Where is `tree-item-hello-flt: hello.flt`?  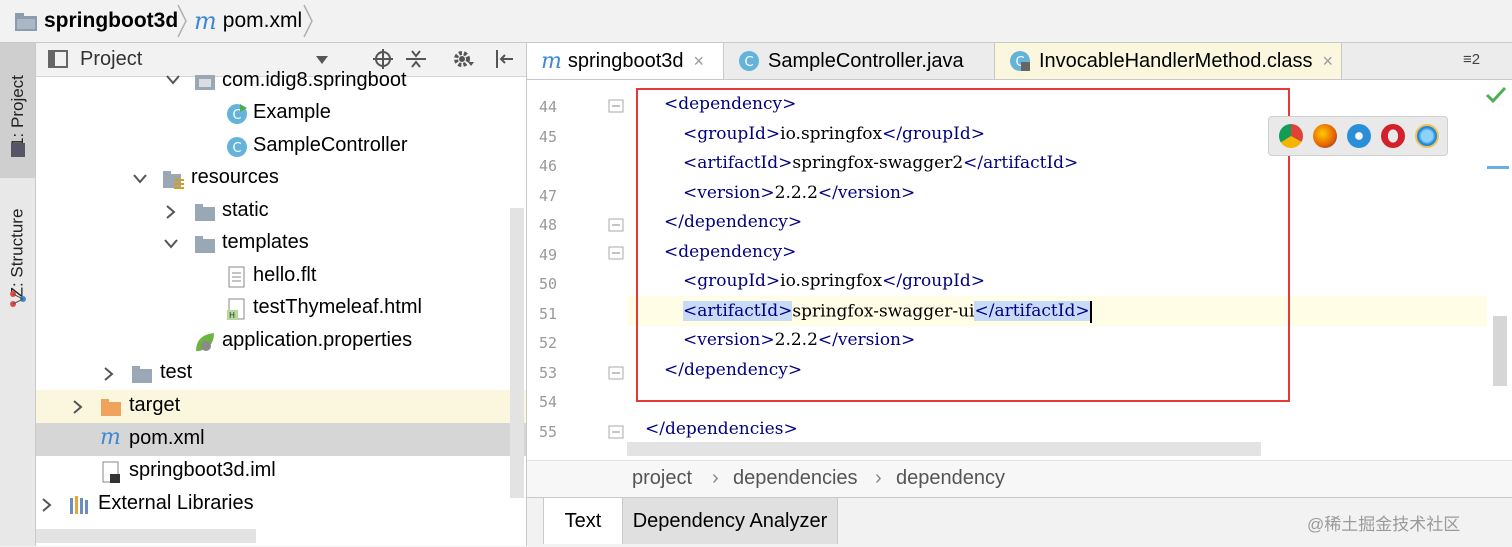
tree-item-hello-flt: hello.flt is located at coordinates (281, 276).